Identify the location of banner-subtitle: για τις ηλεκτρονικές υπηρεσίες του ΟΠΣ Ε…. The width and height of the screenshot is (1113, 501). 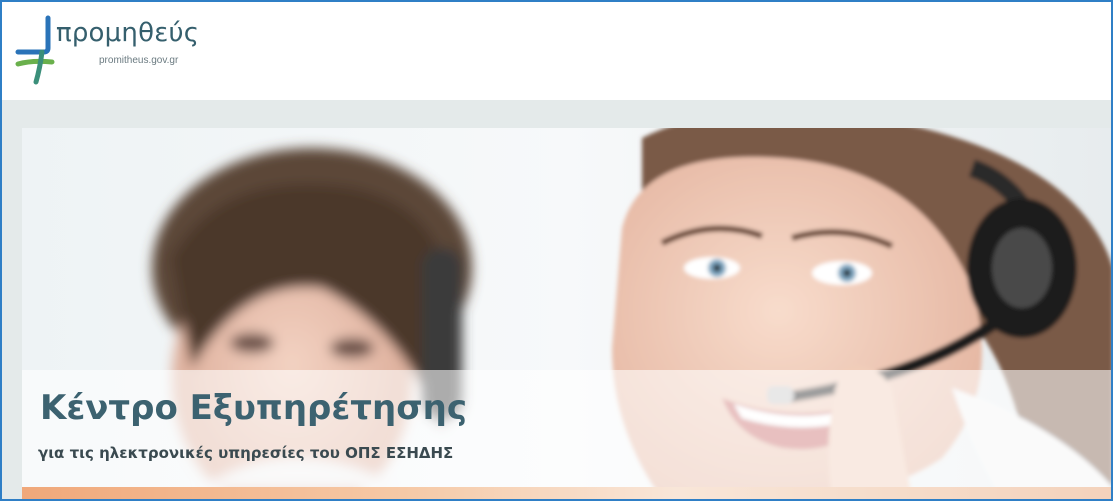
(246, 453).